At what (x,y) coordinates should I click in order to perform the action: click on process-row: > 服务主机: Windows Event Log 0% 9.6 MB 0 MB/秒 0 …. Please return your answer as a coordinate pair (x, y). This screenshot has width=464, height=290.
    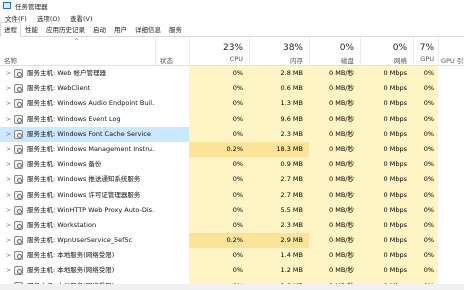
    Looking at the image, I should click on (232, 119).